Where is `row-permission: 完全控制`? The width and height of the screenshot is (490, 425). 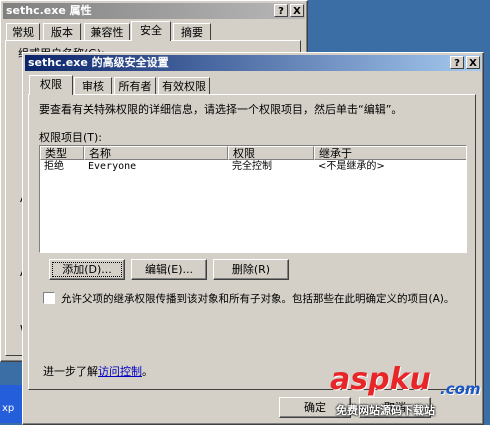
row-permission: 完全控制 is located at coordinates (252, 166).